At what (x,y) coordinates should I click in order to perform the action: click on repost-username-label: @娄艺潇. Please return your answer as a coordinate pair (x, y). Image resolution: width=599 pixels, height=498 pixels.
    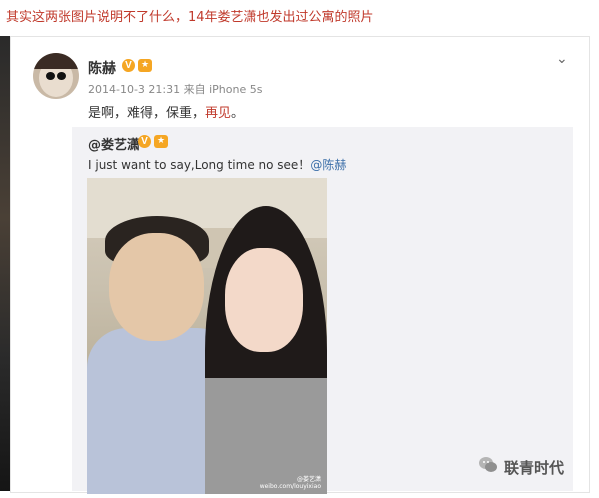
    Looking at the image, I should click on (114, 145).